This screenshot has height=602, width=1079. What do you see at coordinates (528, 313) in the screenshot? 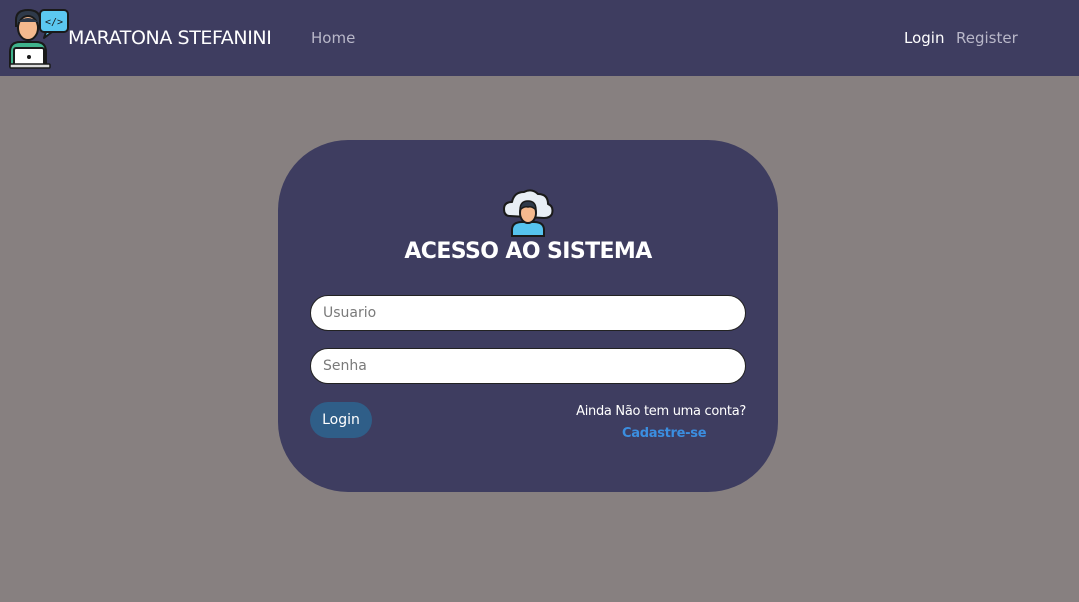
I see `username-input` at bounding box center [528, 313].